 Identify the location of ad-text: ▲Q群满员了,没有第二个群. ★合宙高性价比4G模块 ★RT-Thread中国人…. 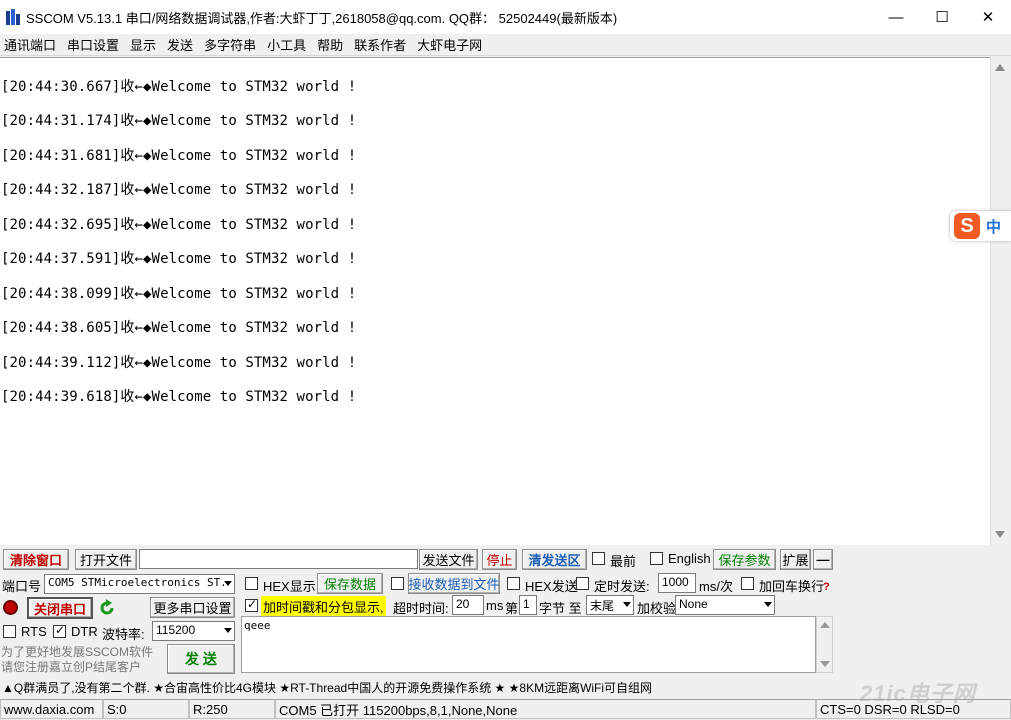
(327, 687).